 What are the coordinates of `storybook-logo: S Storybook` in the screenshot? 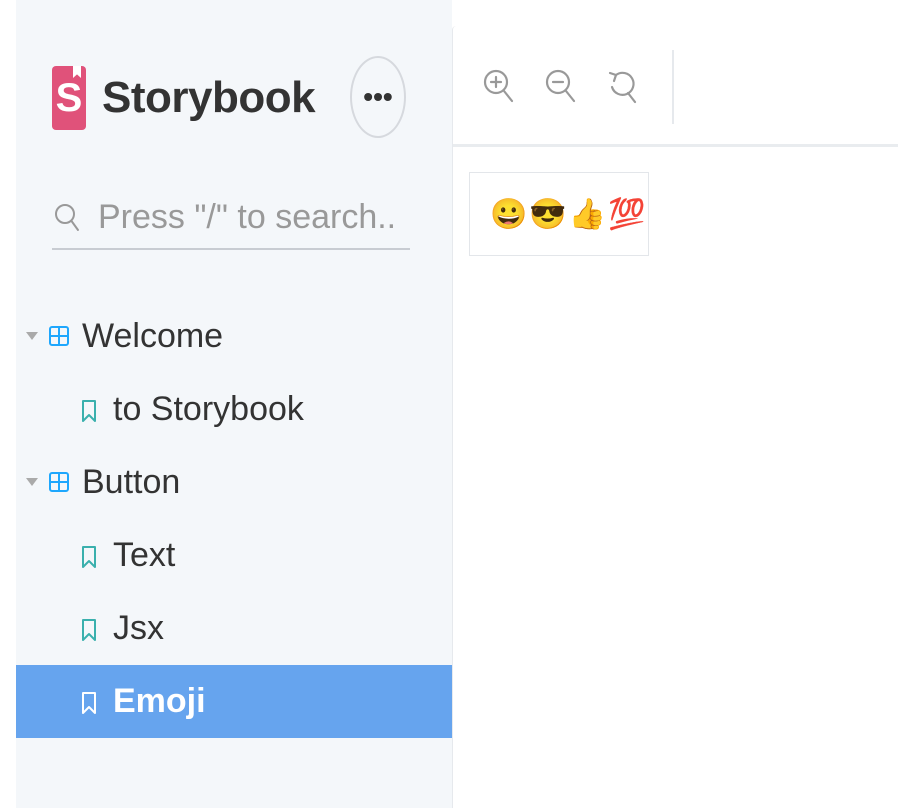 It's located at (184, 98).